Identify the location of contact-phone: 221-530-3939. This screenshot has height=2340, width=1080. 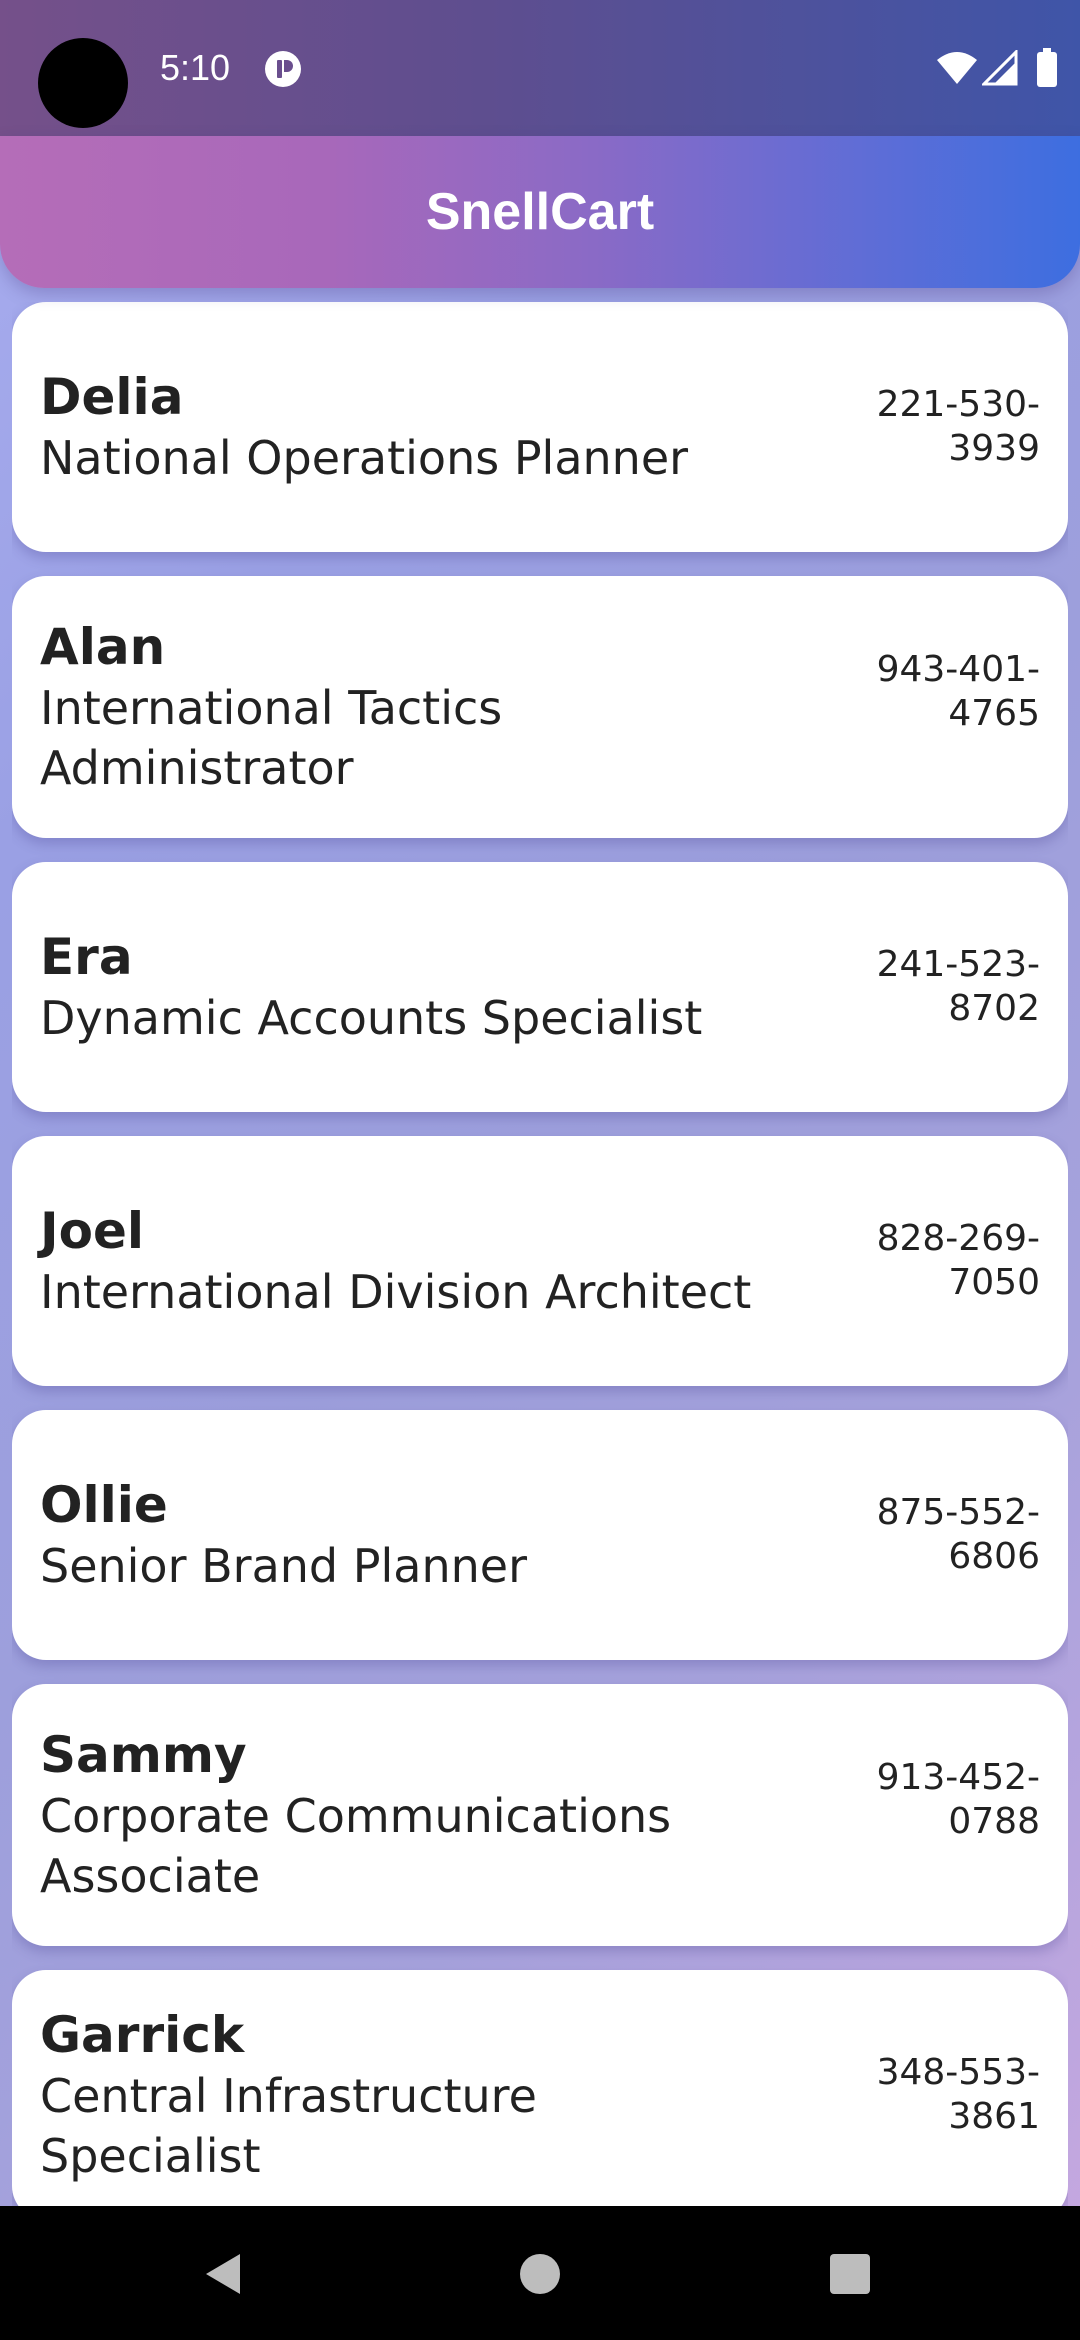
(915, 427).